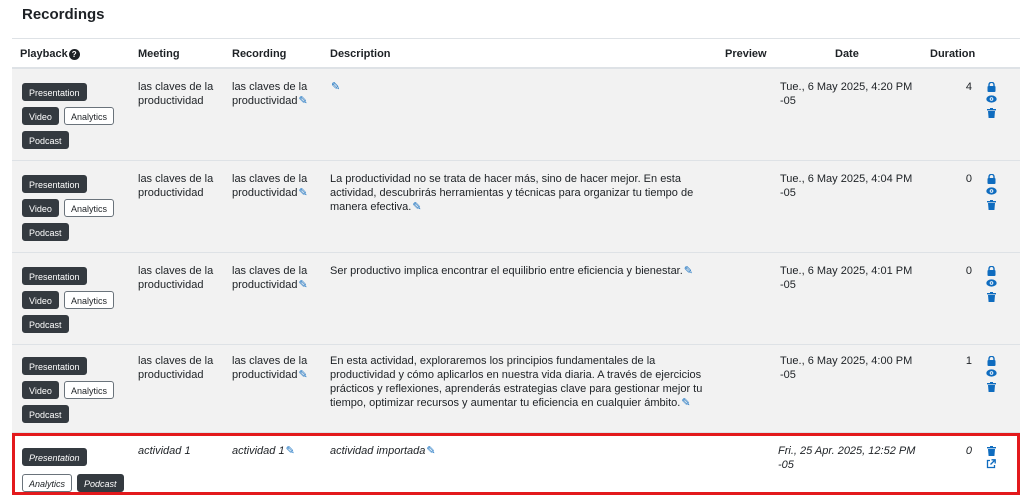  I want to click on column-header-preview: Preview, so click(746, 54).